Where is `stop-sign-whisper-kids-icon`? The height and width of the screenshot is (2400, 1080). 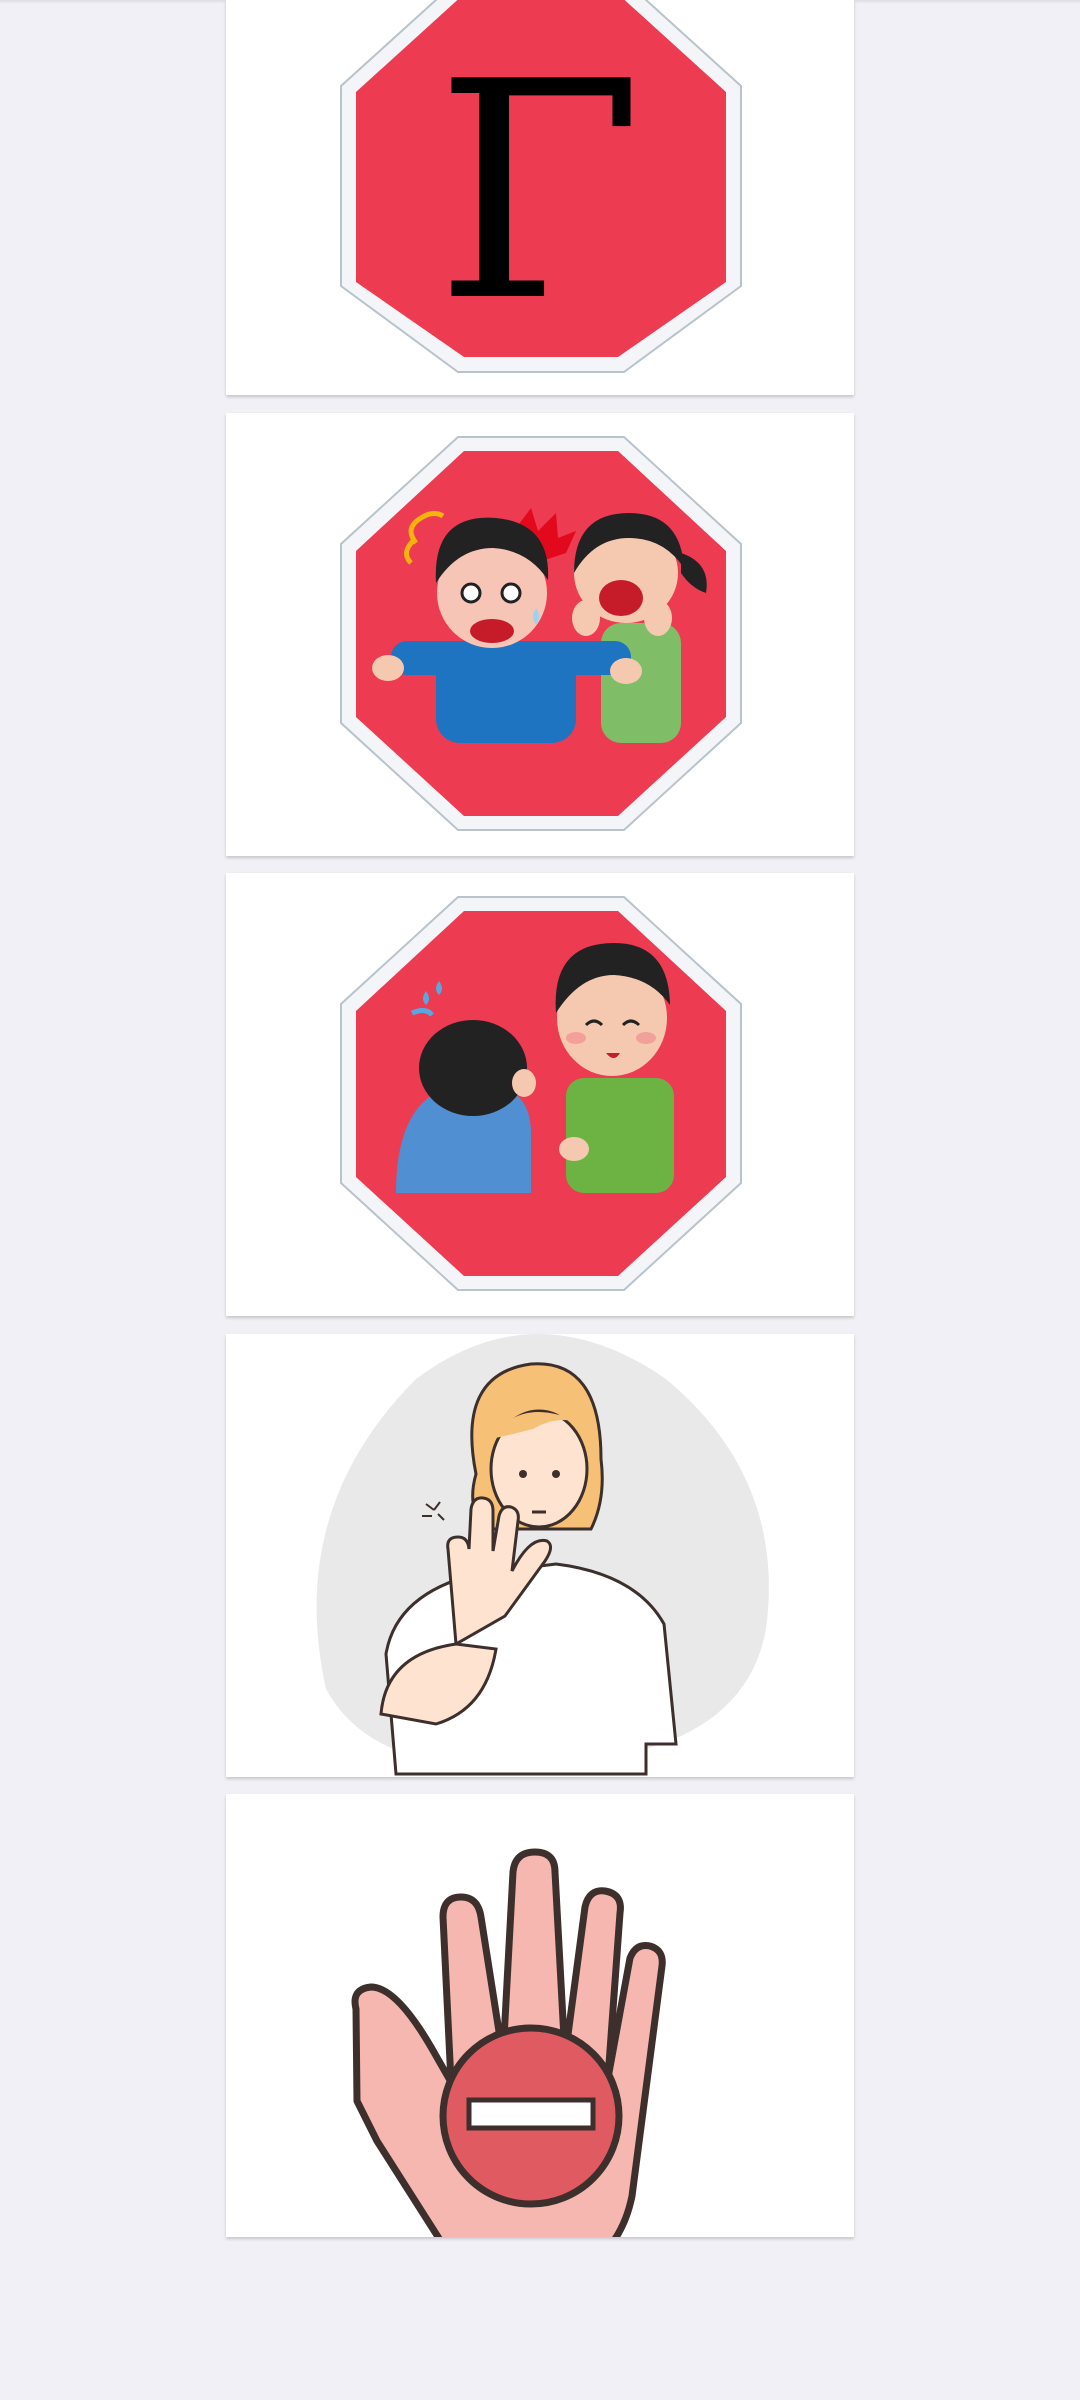 stop-sign-whisper-kids-icon is located at coordinates (541, 1093).